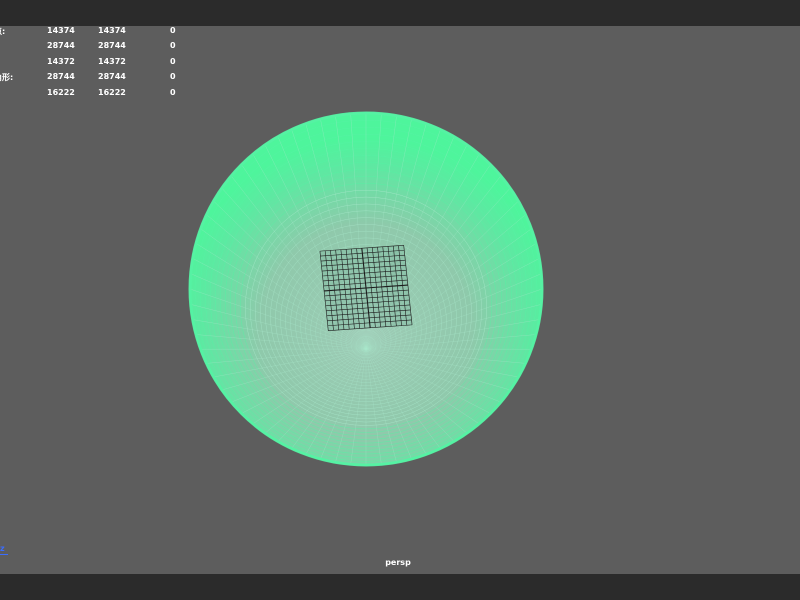 This screenshot has height=600, width=800. Describe the element at coordinates (366, 288) in the screenshot. I see `grid-plane` at that location.